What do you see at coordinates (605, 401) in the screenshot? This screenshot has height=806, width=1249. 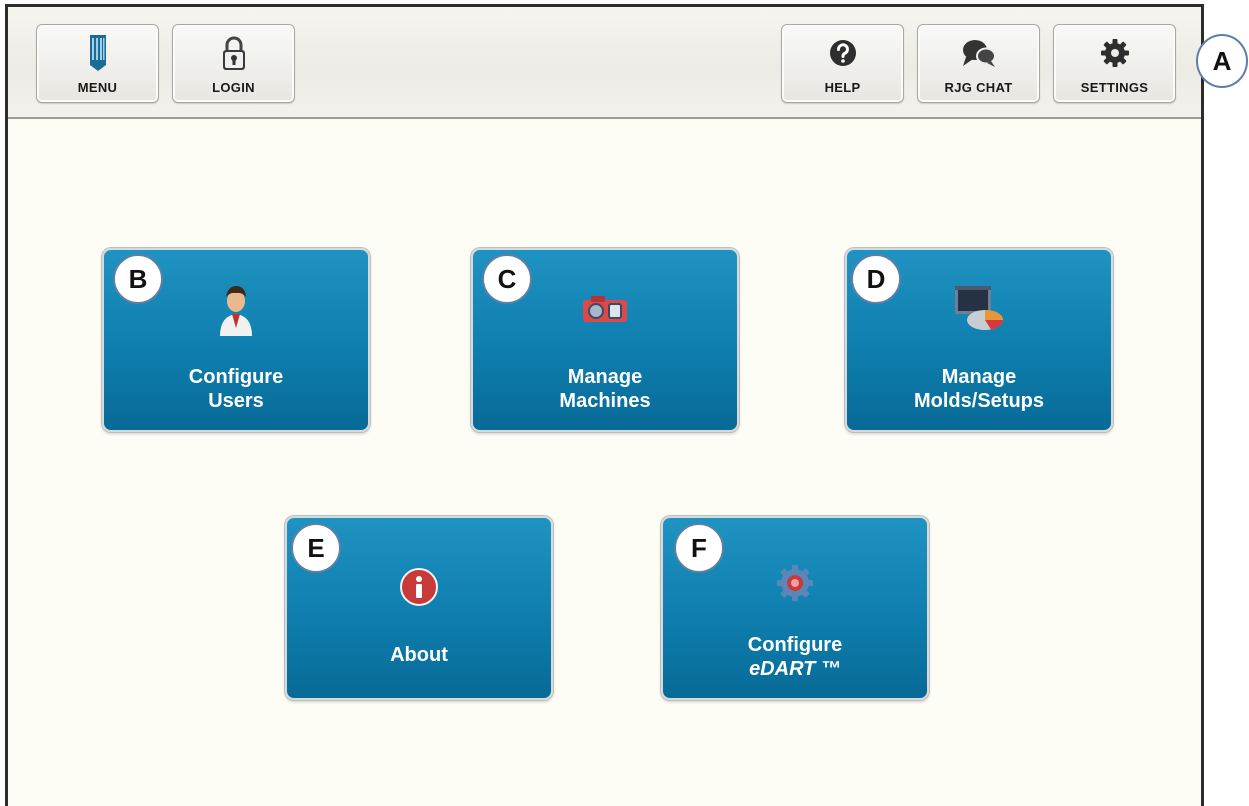 I see `tile-label-line2: Machines` at bounding box center [605, 401].